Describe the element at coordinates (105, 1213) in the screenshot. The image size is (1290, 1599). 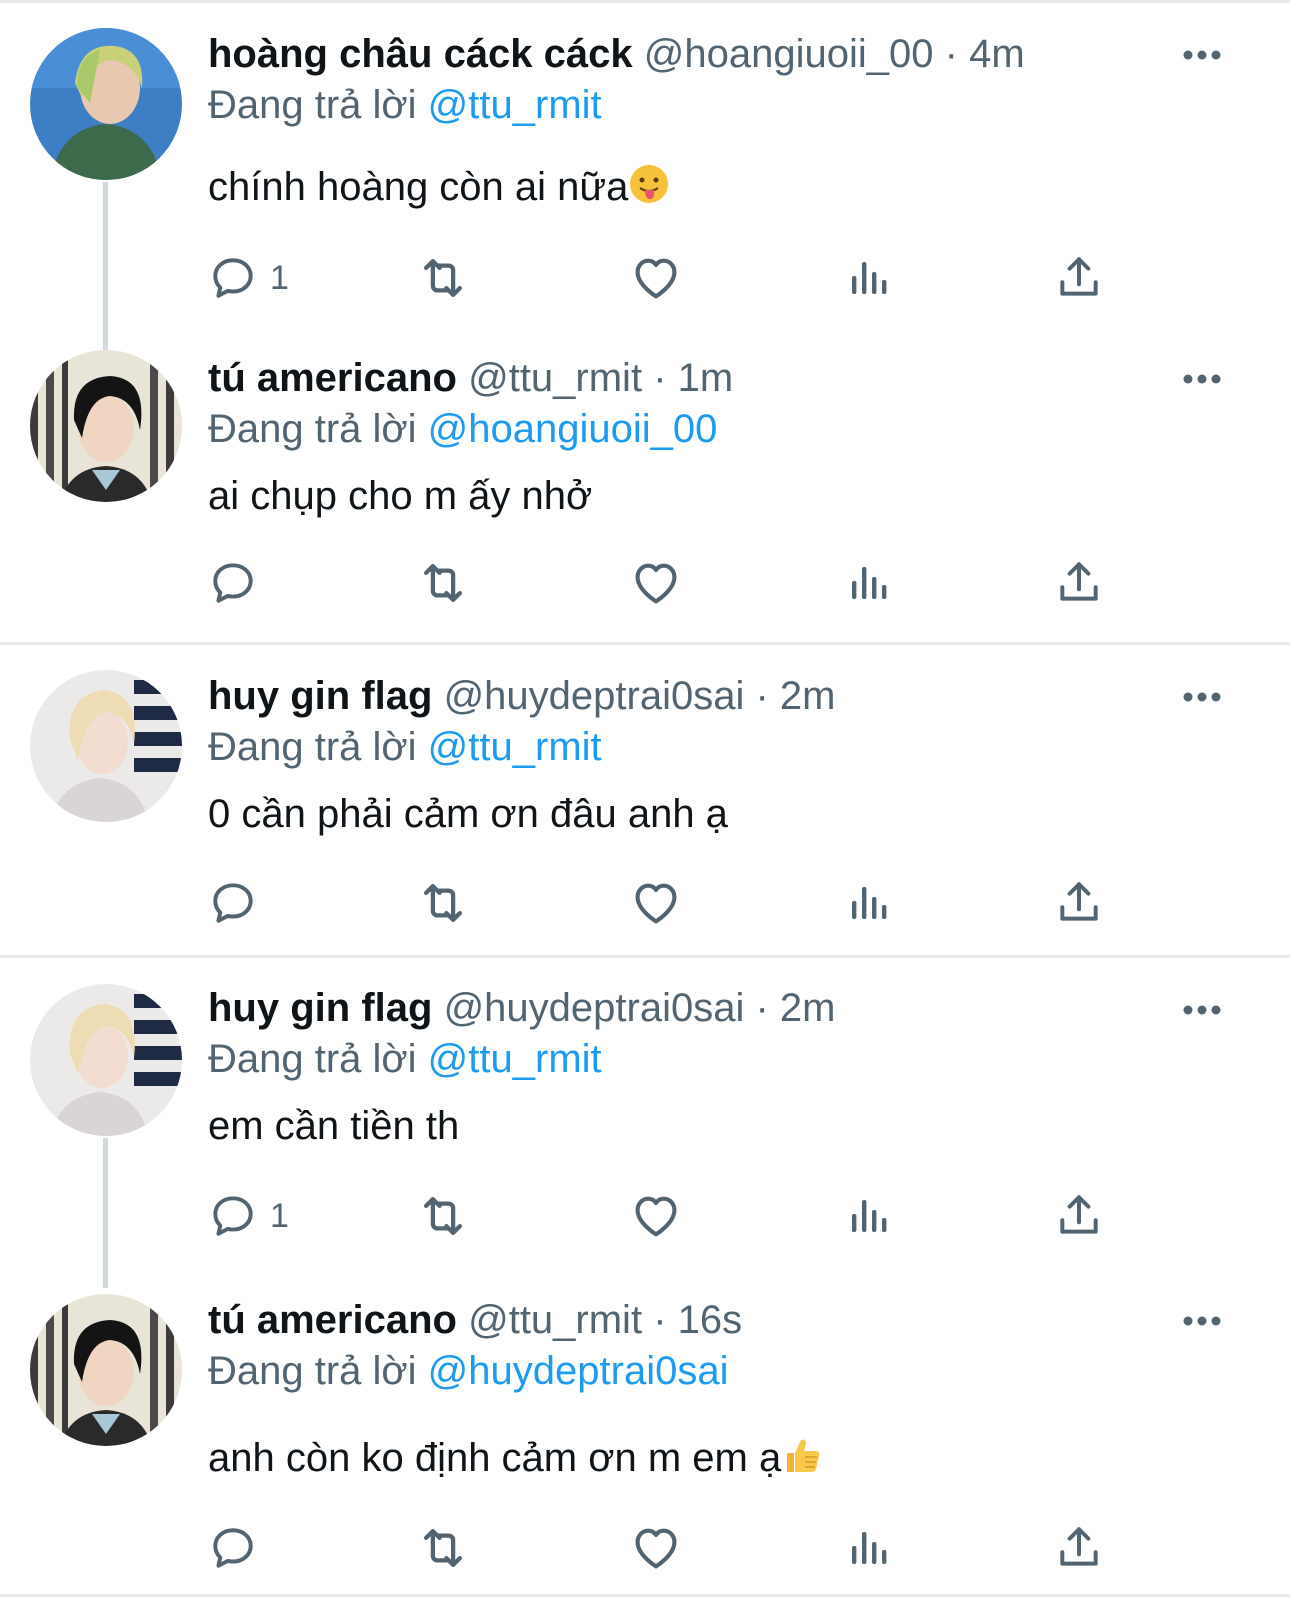
I see `thread-connector-line` at that location.